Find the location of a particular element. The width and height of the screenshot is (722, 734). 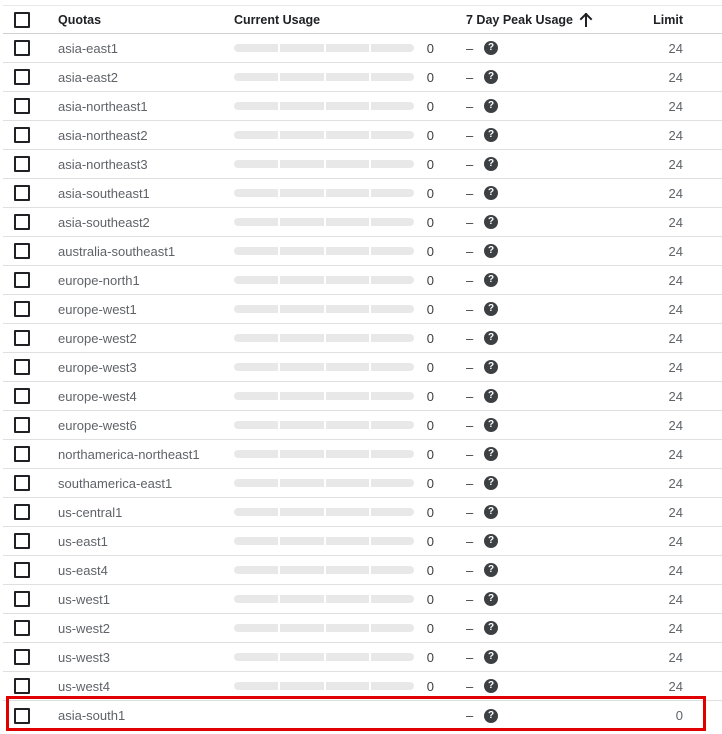

table-row: asia-southeast2 0 –? 24 is located at coordinates (362, 222).